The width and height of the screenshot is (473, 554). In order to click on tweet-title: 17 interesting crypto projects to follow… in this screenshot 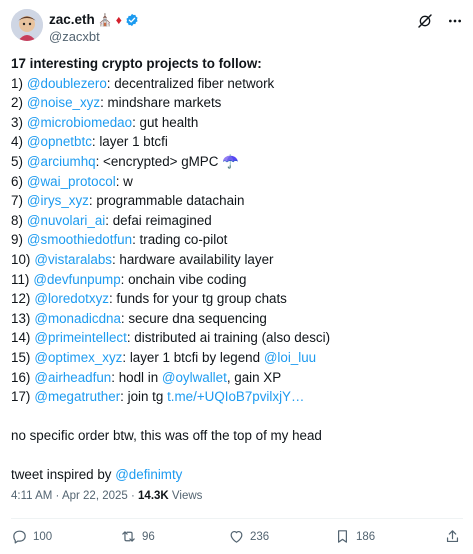, I will do `click(136, 63)`.